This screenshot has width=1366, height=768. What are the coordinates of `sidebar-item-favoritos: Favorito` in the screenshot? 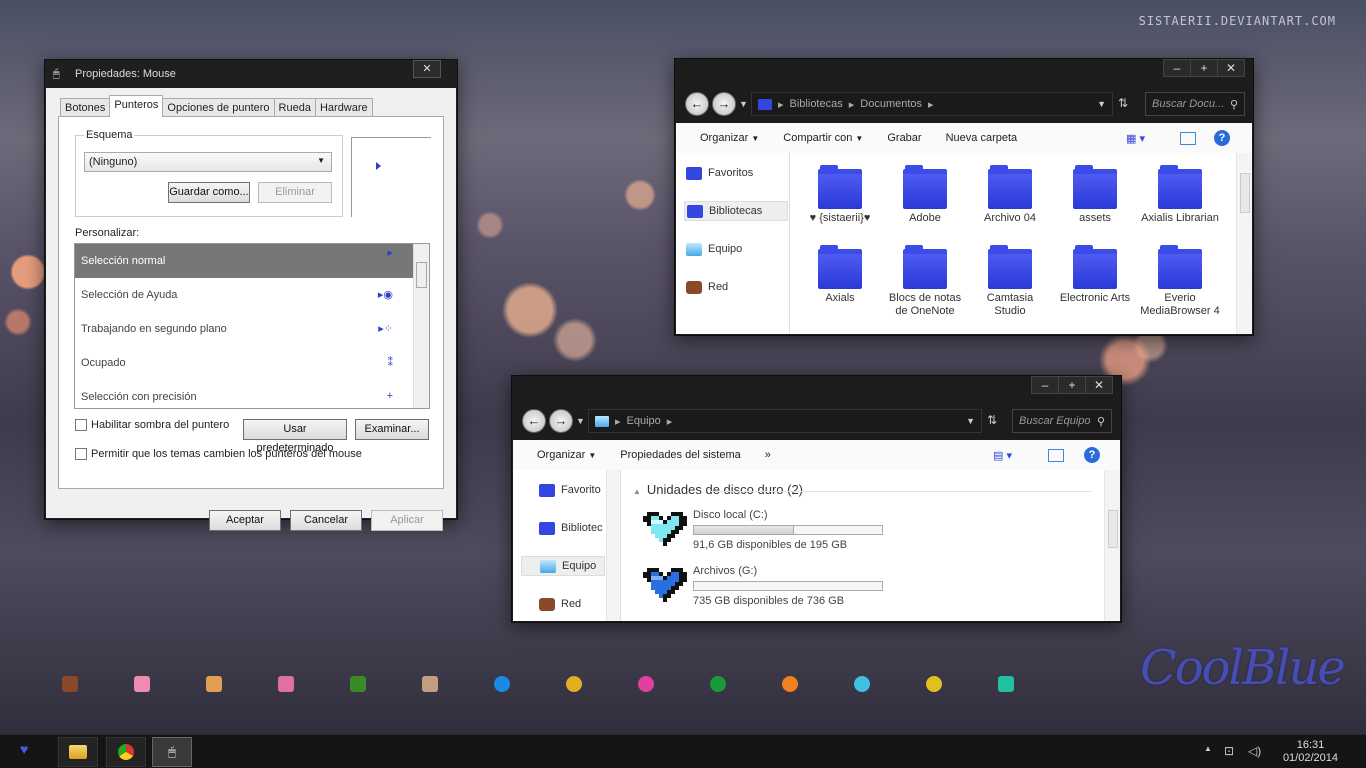 It's located at (570, 490).